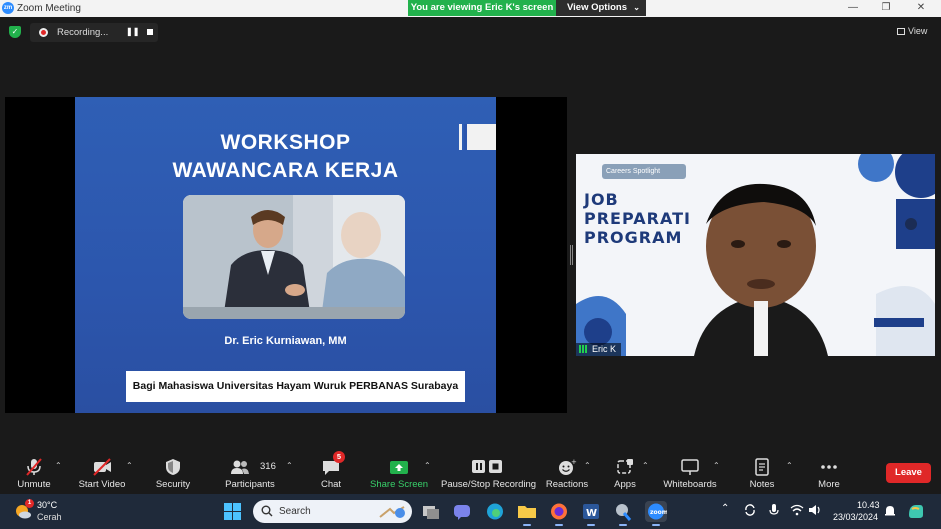  Describe the element at coordinates (399, 484) in the screenshot. I see `share-screen-label: Share Screen` at that location.